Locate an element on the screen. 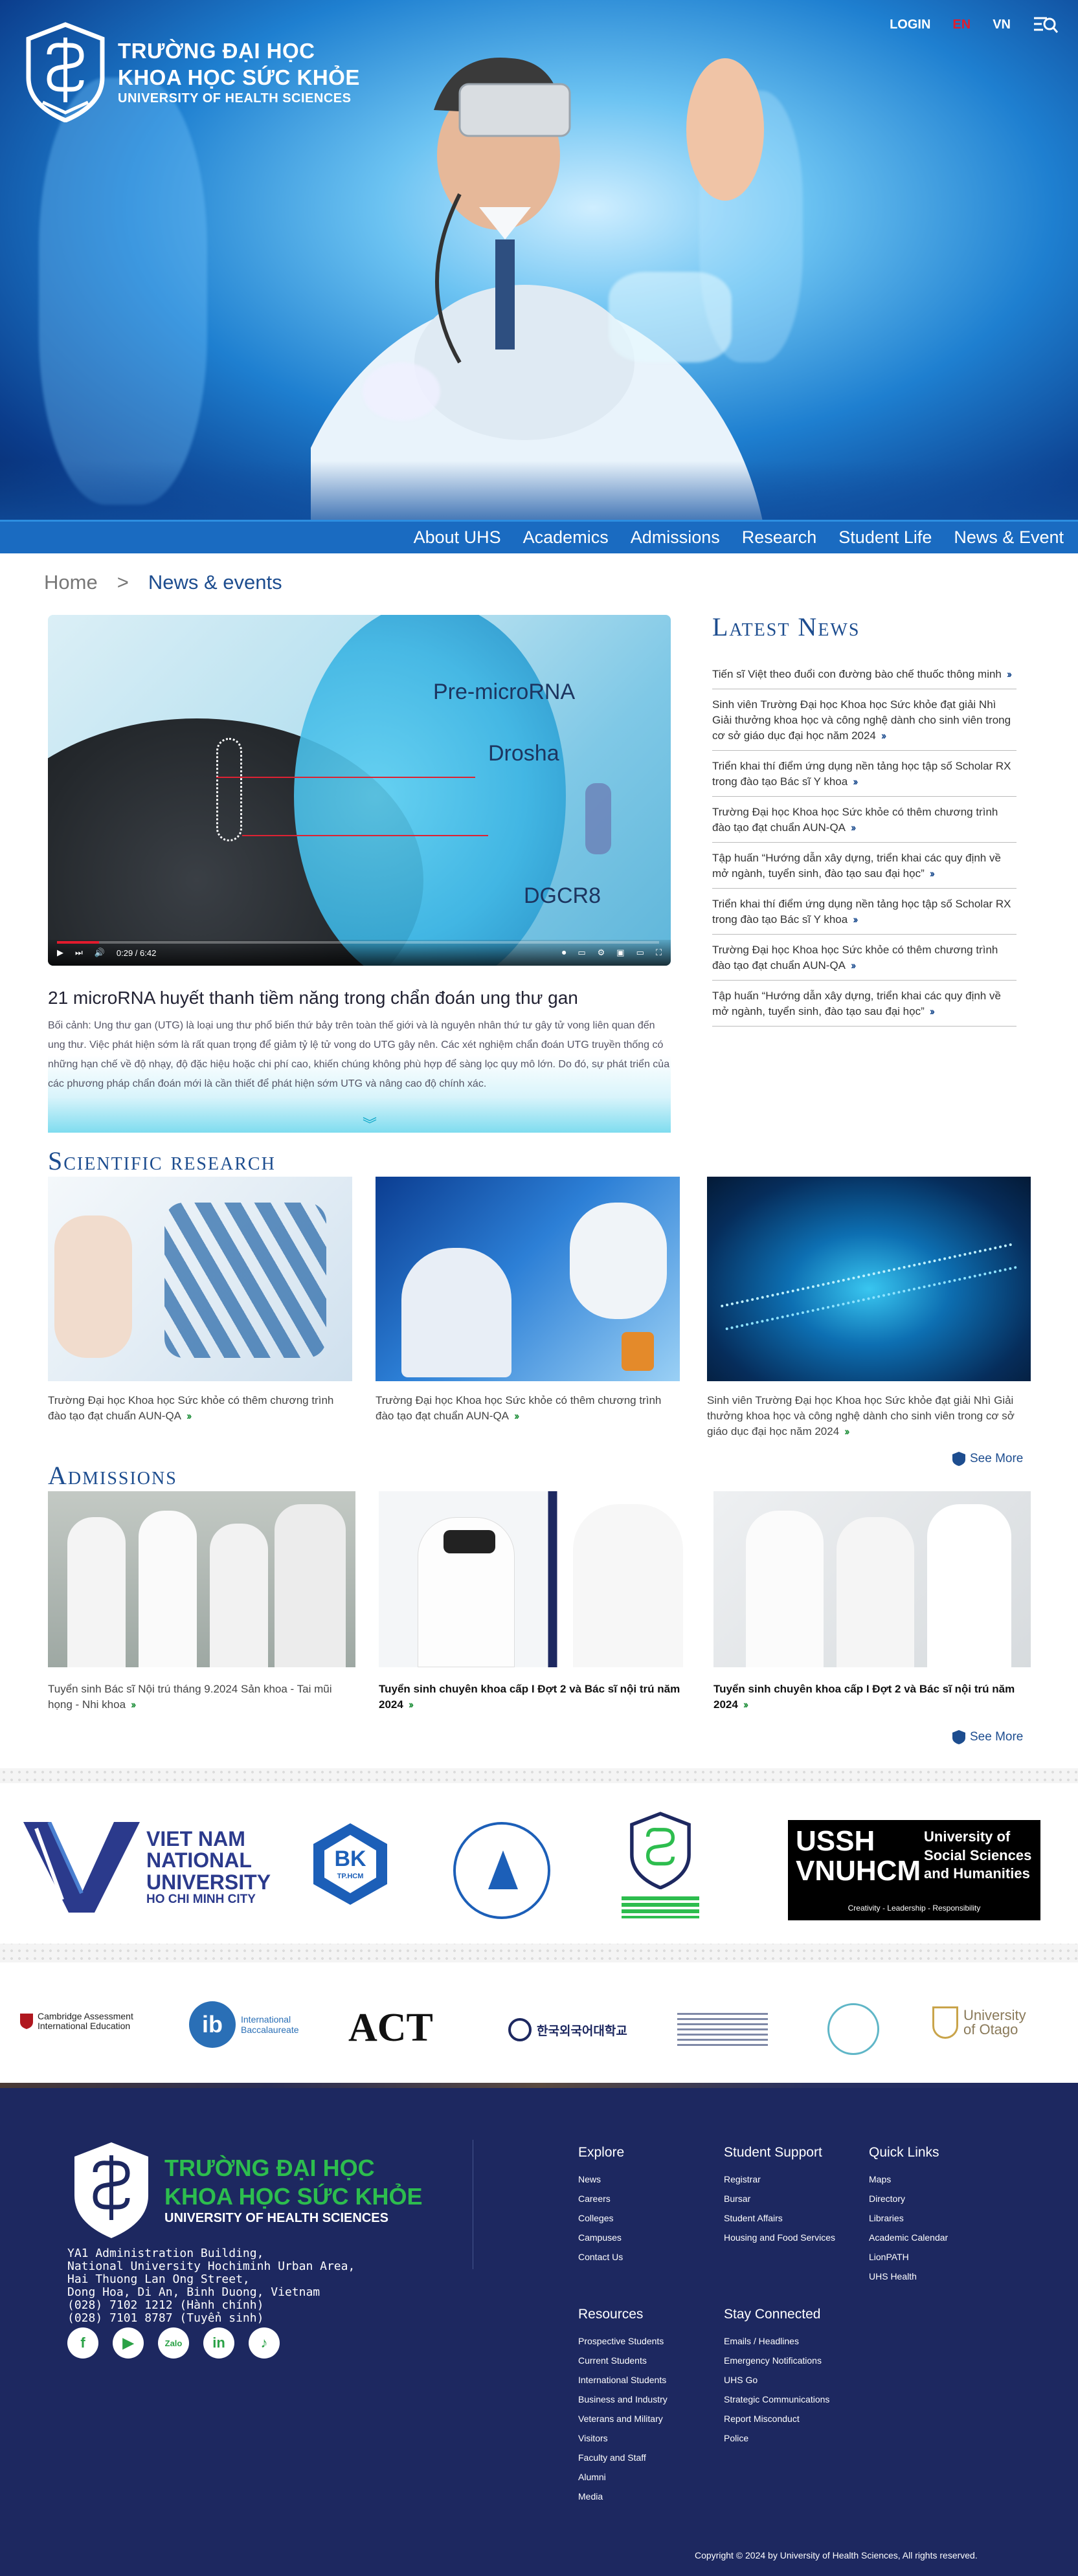  footer-link: Prospective Students is located at coordinates (623, 2341).